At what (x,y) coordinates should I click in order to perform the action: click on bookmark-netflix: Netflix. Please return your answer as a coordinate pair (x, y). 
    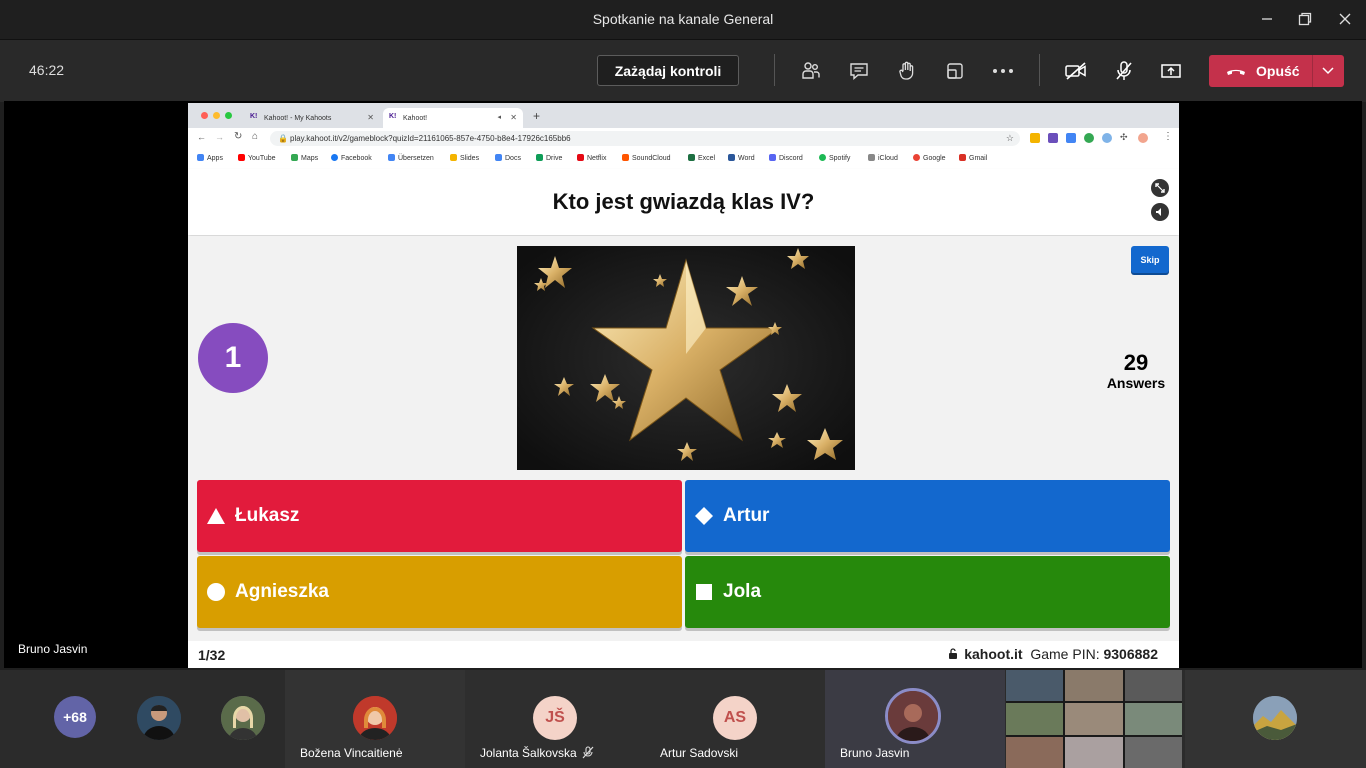
    Looking at the image, I should click on (591, 158).